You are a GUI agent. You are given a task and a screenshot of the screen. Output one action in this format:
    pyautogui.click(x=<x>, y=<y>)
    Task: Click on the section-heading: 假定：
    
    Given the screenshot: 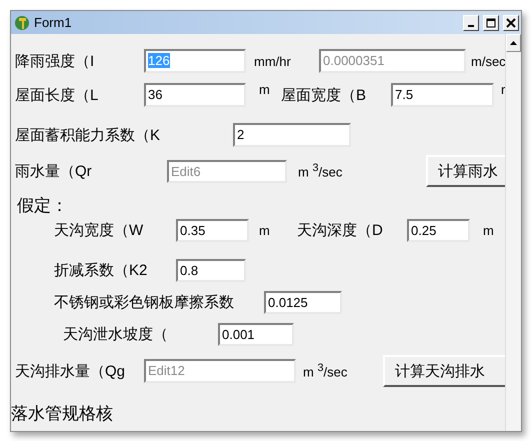 What is the action you would take?
    pyautogui.click(x=43, y=205)
    